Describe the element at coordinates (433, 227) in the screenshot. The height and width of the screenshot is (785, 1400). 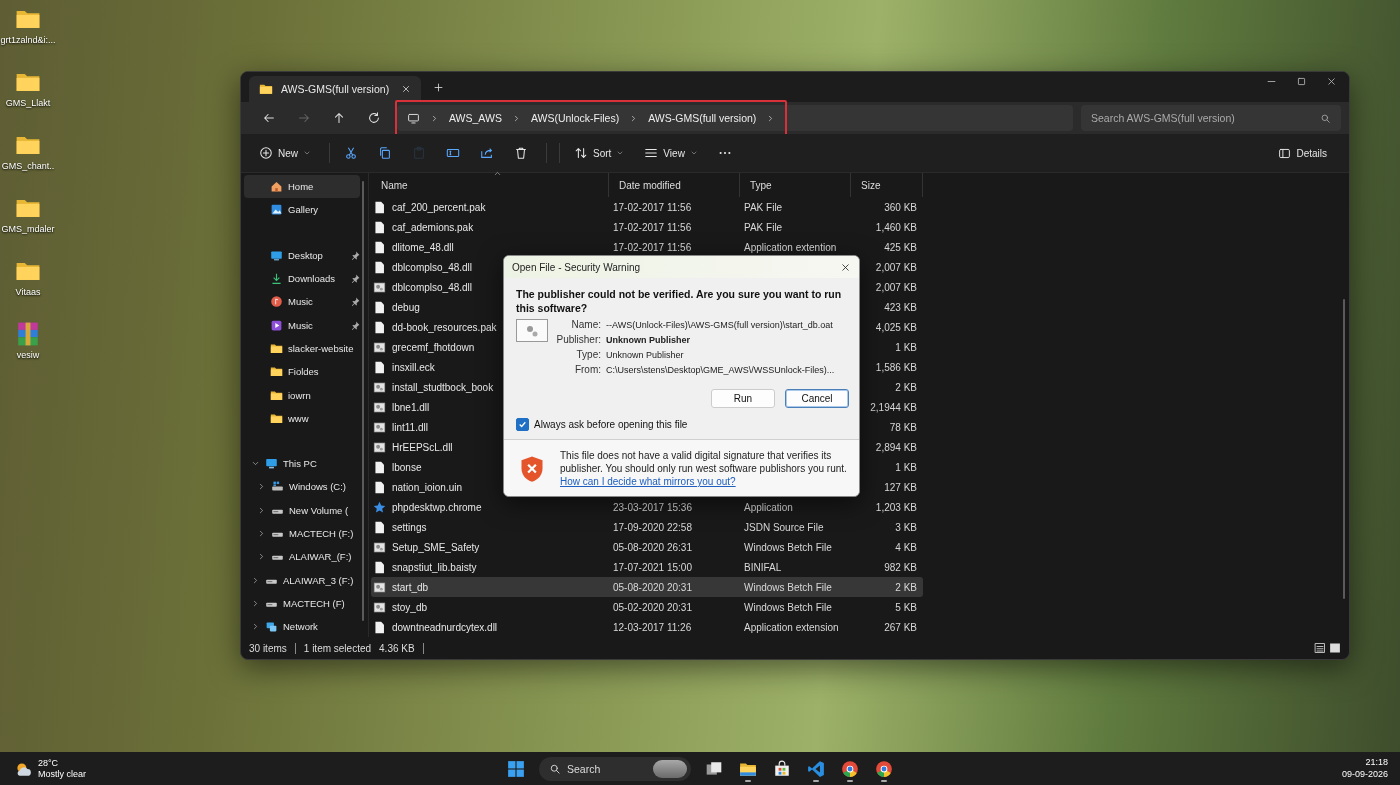
I see `file-name: caf_ademions.pak` at that location.